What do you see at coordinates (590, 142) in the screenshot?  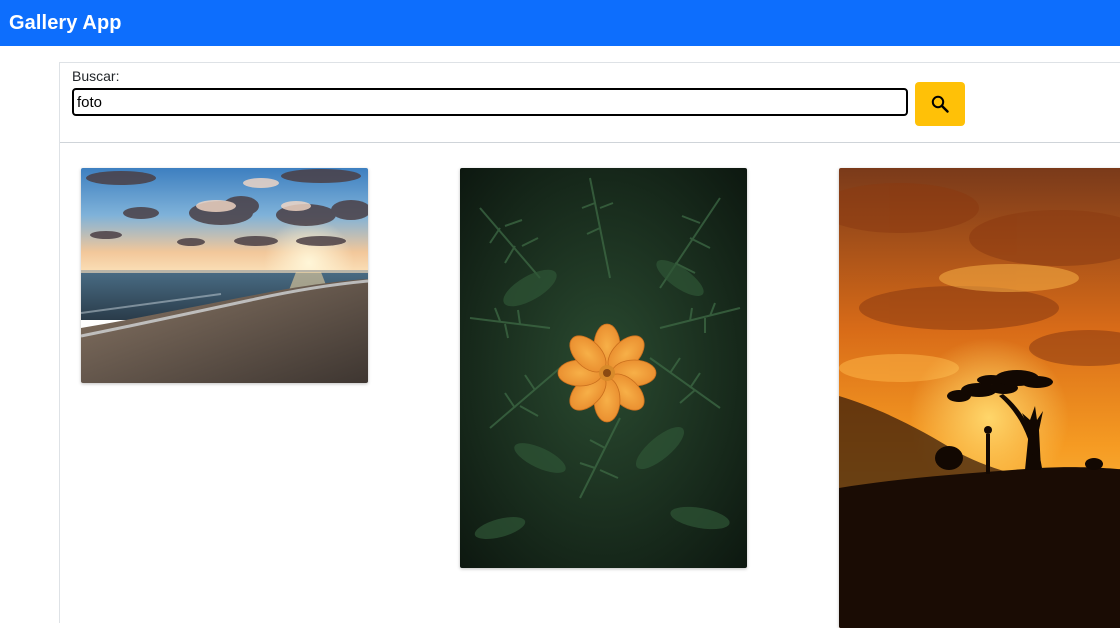 I see `divider` at bounding box center [590, 142].